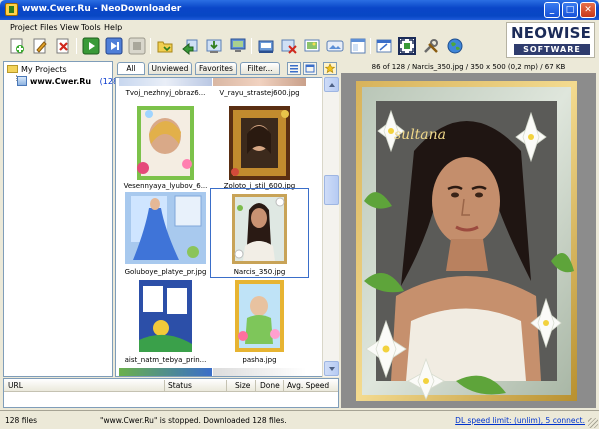  What do you see at coordinates (420, 135) in the screenshot?
I see `preview-overlay-text: sultana` at bounding box center [420, 135].